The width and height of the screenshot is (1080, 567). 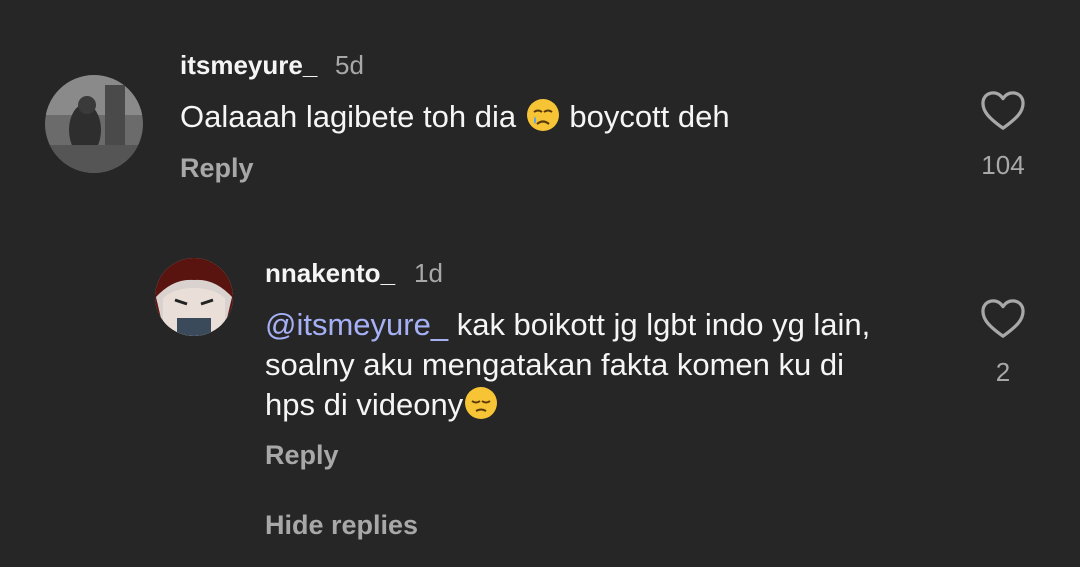 I want to click on comment-text-part: Oalaaah lagibete toh dia, so click(x=352, y=116).